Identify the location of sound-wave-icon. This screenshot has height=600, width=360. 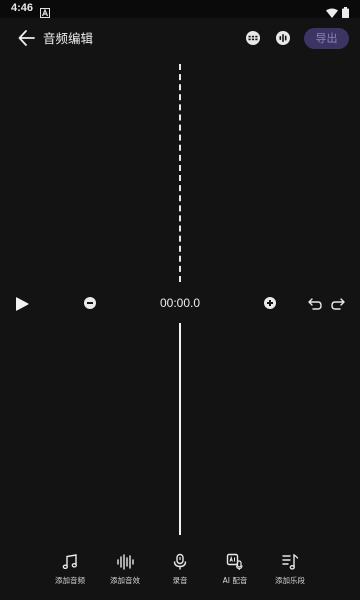
(125, 562).